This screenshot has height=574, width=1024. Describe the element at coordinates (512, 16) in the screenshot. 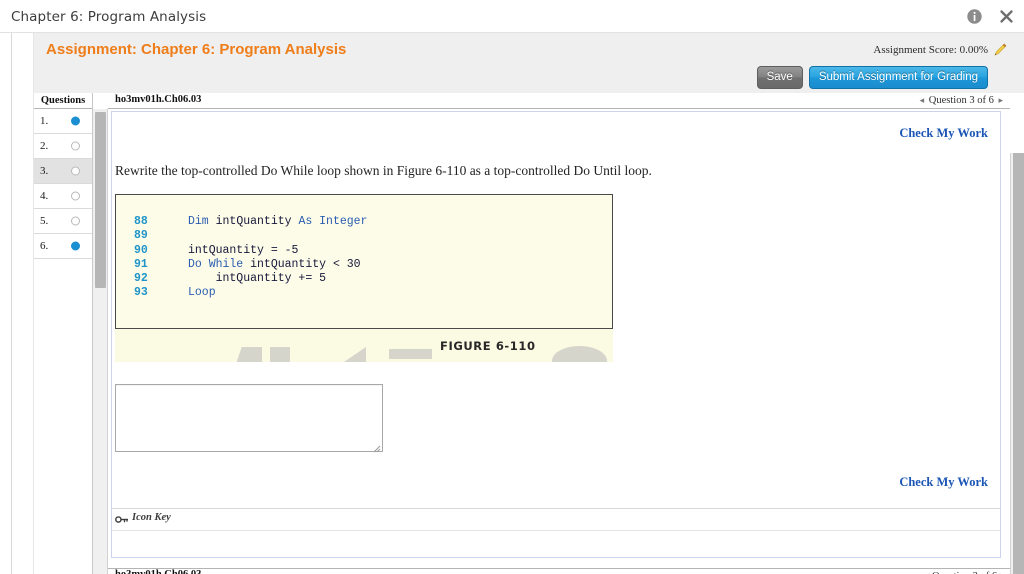

I see `window-titlebar: Chapter 6: Program Analysis` at that location.